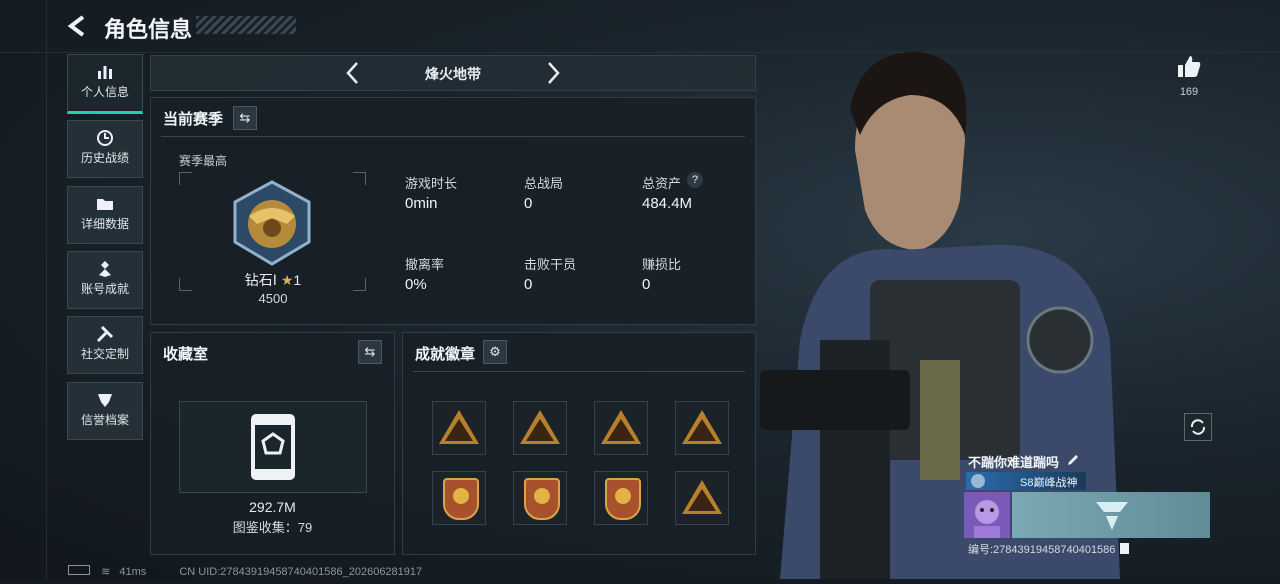 This screenshot has width=1280, height=584. What do you see at coordinates (272, 223) in the screenshot?
I see `rank-emblem` at bounding box center [272, 223].